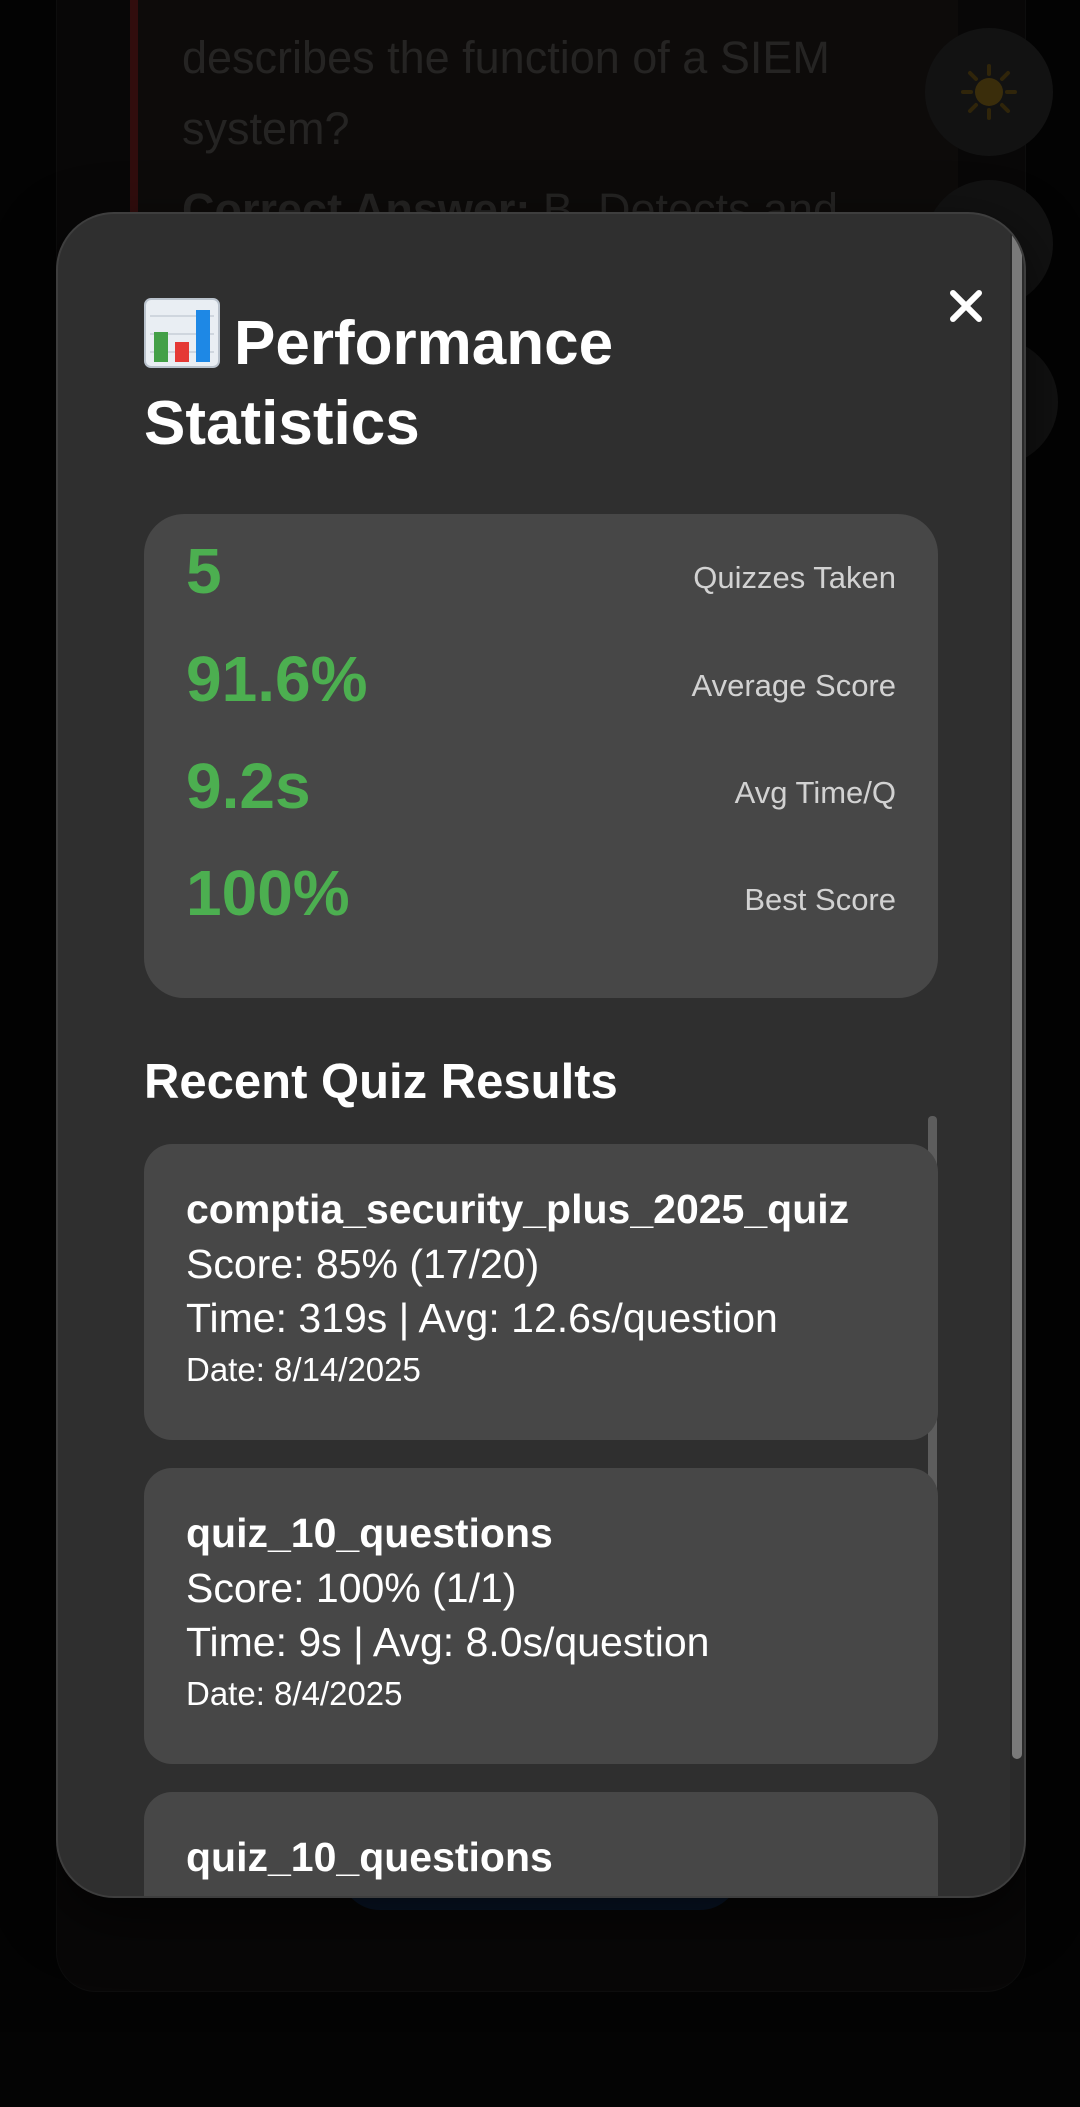 The image size is (1080, 2107). I want to click on stat-label: Best Score, so click(820, 899).